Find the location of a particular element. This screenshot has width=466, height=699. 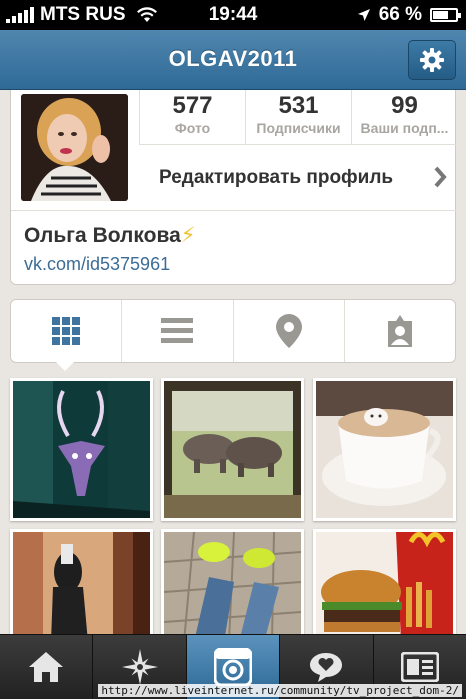

view-mode-tabs is located at coordinates (233, 331).